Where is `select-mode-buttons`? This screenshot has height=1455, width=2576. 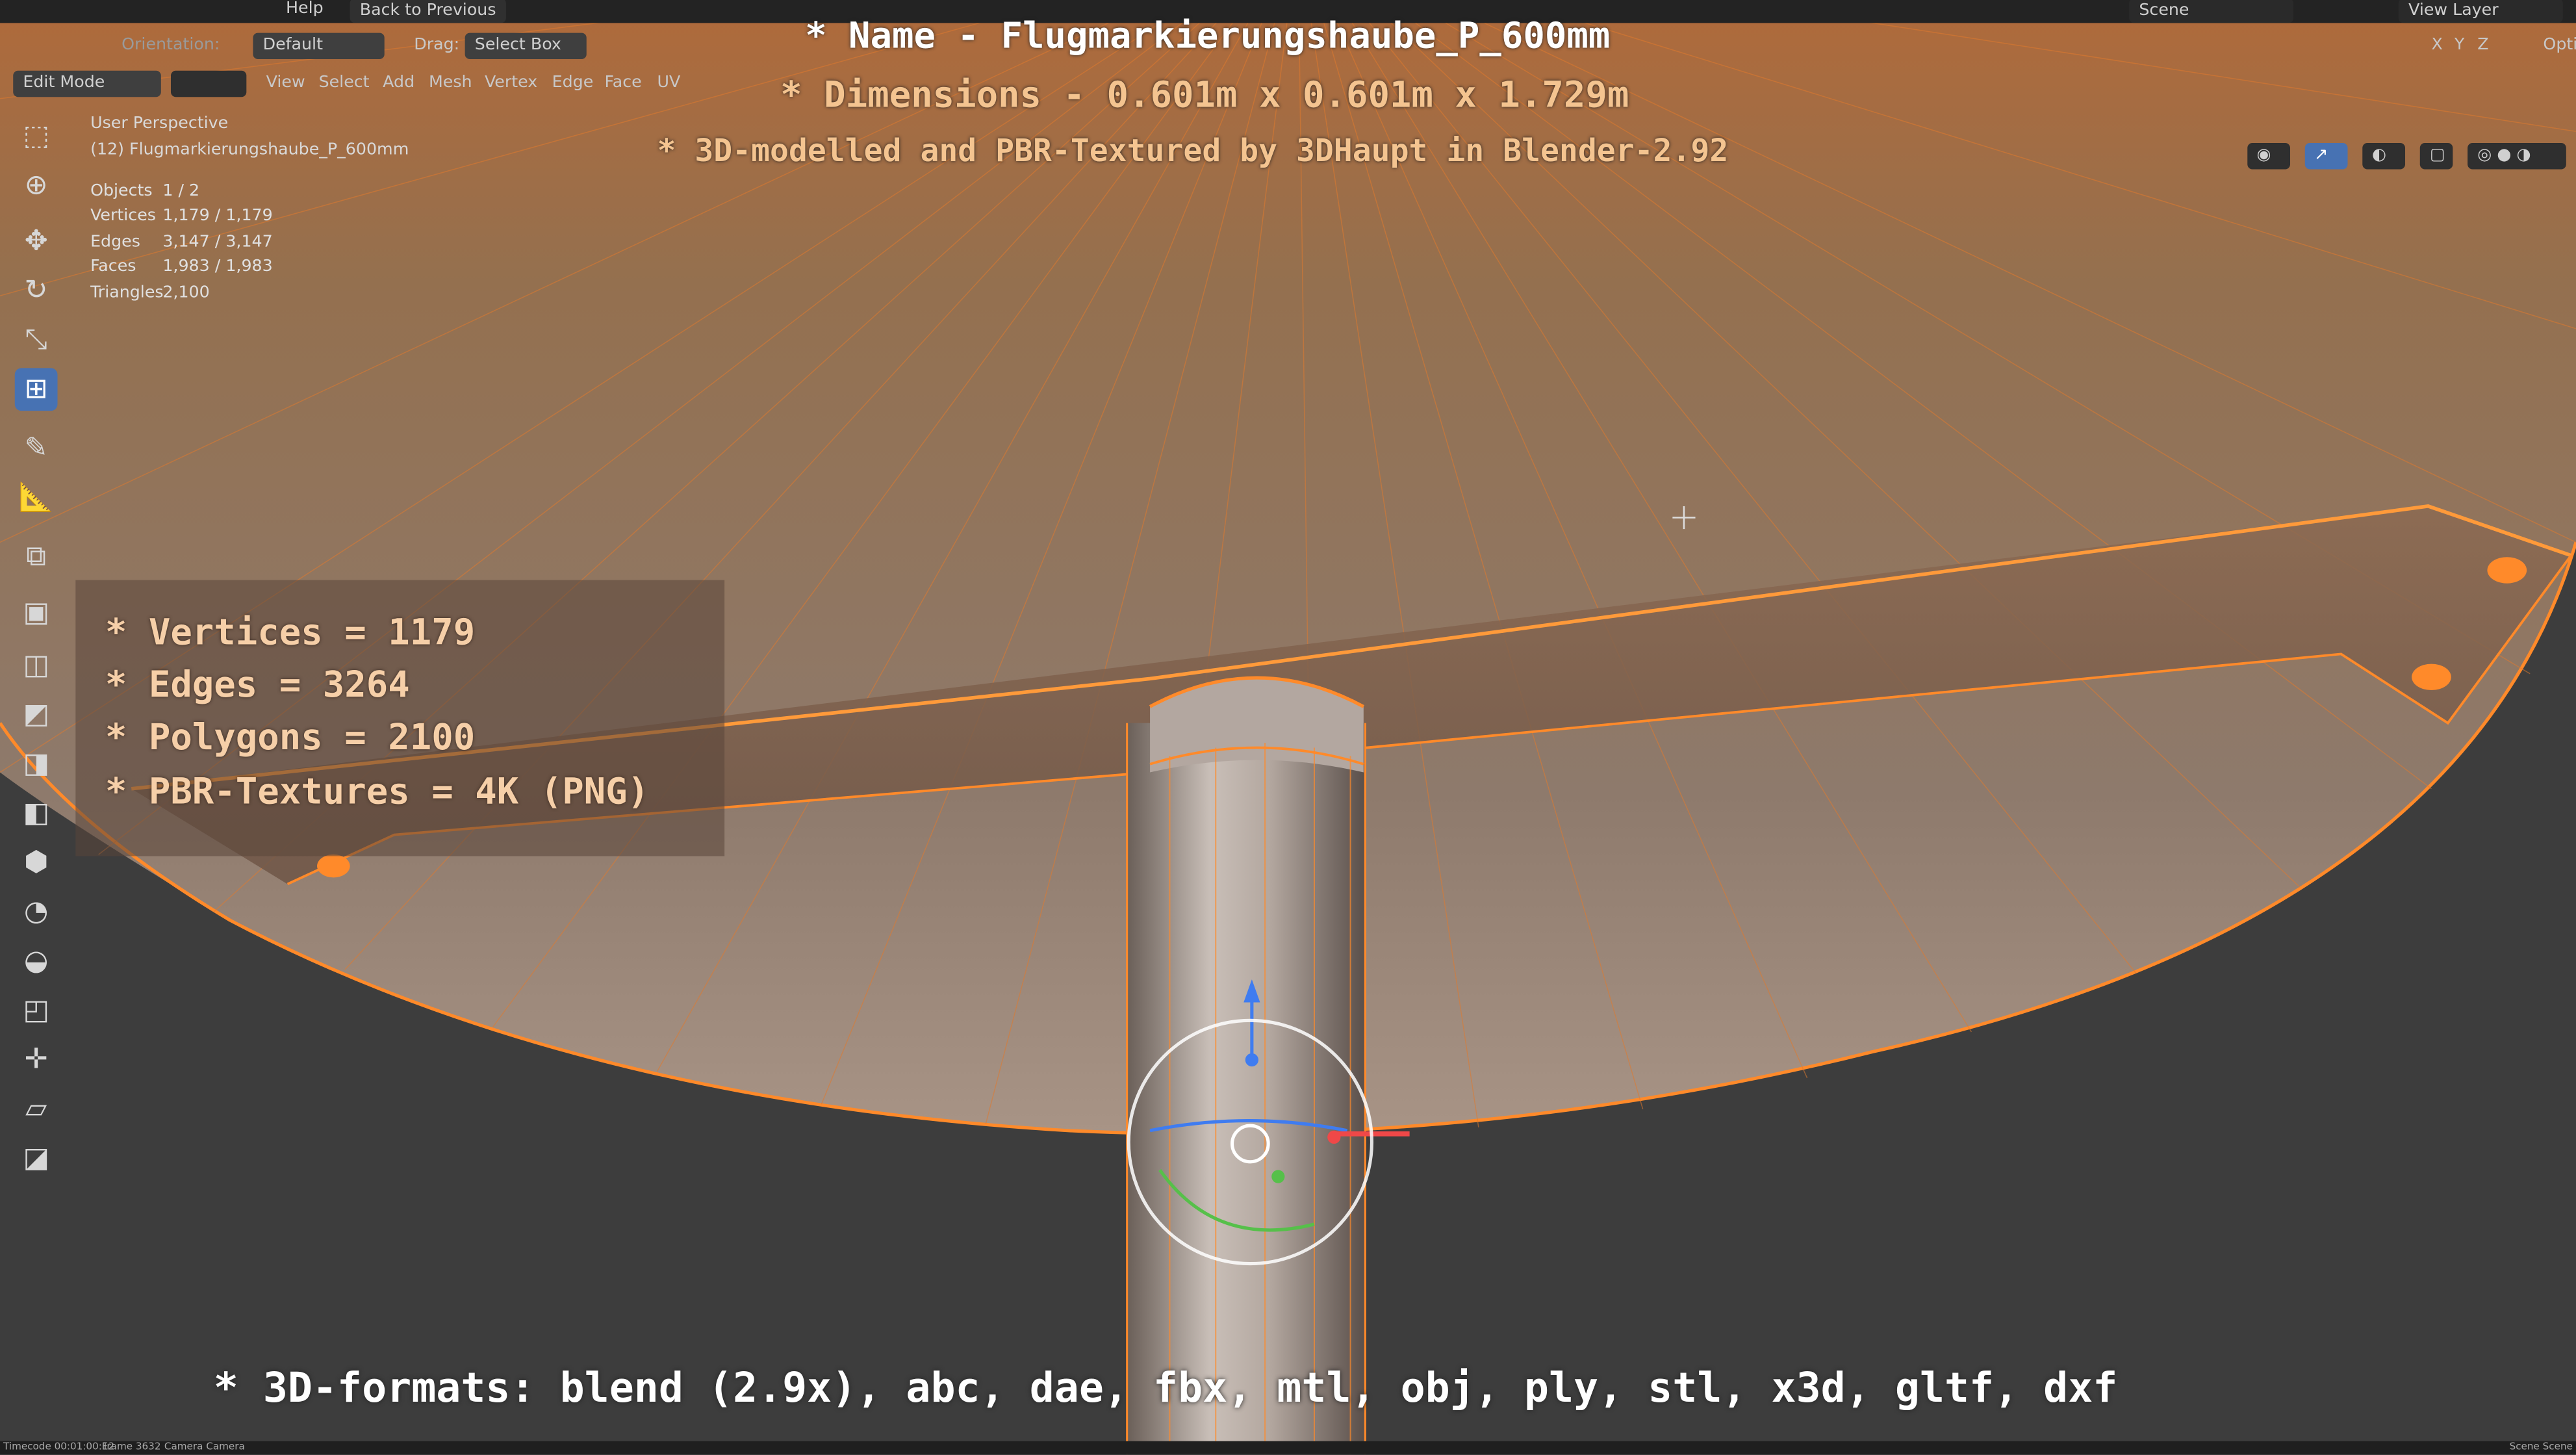
select-mode-buttons is located at coordinates (208, 84).